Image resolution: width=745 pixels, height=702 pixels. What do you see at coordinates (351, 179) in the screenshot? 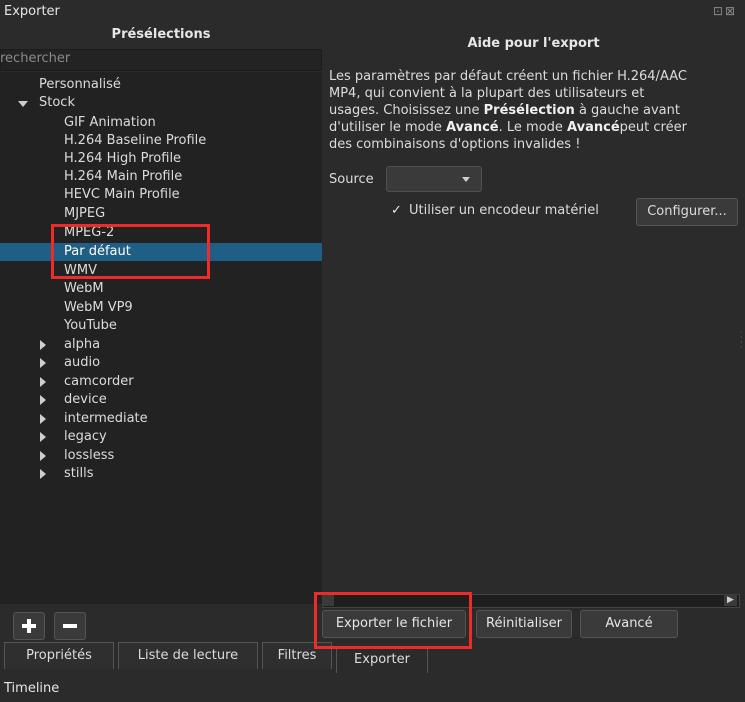
I see `source-label: Source` at bounding box center [351, 179].